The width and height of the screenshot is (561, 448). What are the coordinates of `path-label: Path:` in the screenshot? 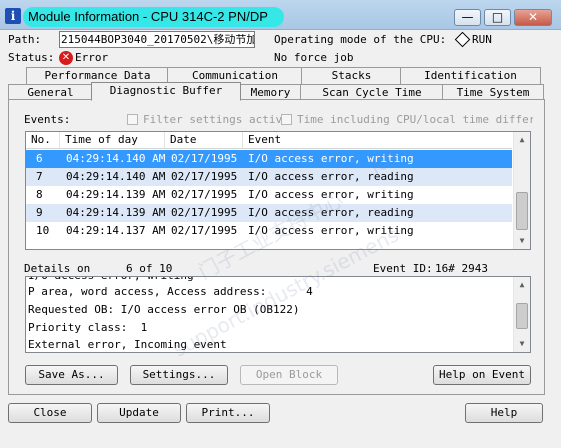 It's located at (25, 39).